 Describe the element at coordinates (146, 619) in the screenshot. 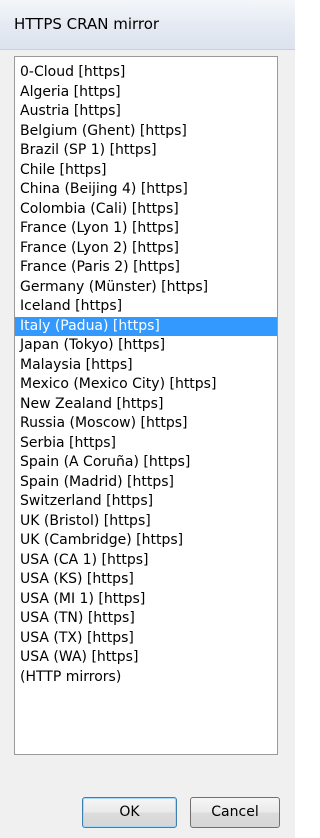

I see `list-item: USA (TN) [https]` at that location.